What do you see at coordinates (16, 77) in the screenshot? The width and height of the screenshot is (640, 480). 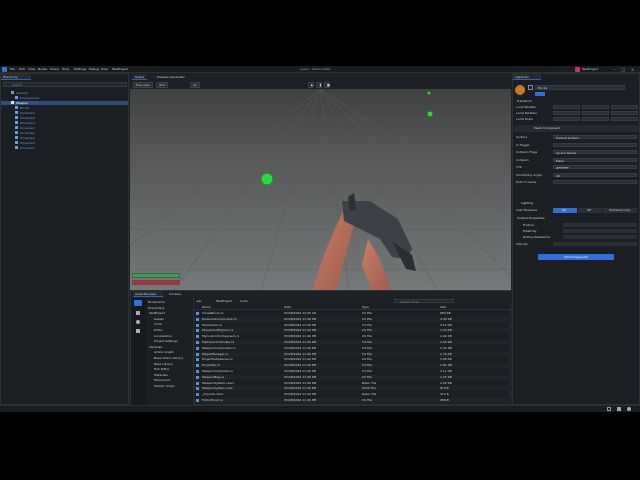 I see `tab-hierarchy: Hierarchy` at bounding box center [16, 77].